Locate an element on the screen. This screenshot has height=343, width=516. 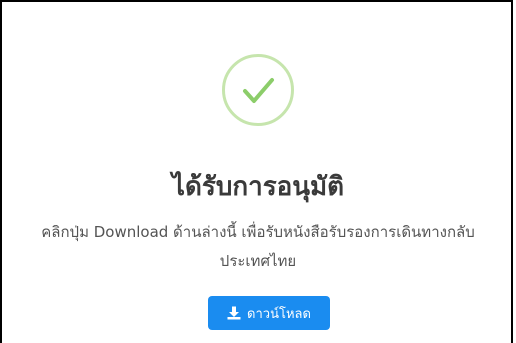
success-circle is located at coordinates (258, 90).